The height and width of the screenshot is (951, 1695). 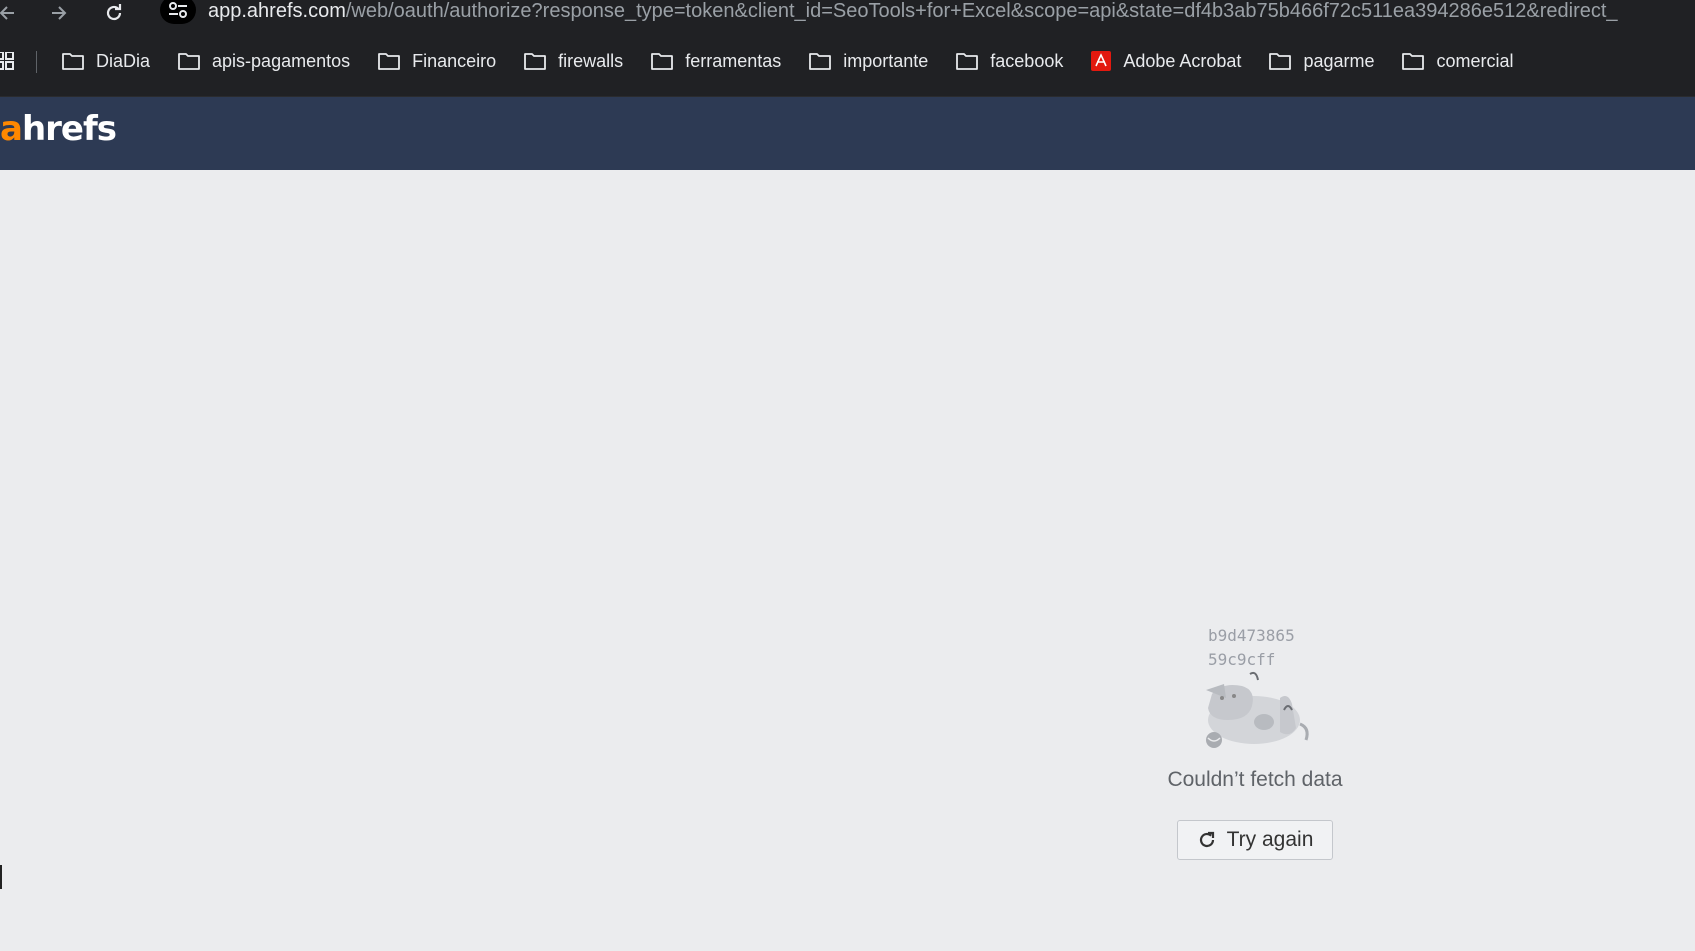 I want to click on bookmark-firewalls: firewalls, so click(x=580, y=61).